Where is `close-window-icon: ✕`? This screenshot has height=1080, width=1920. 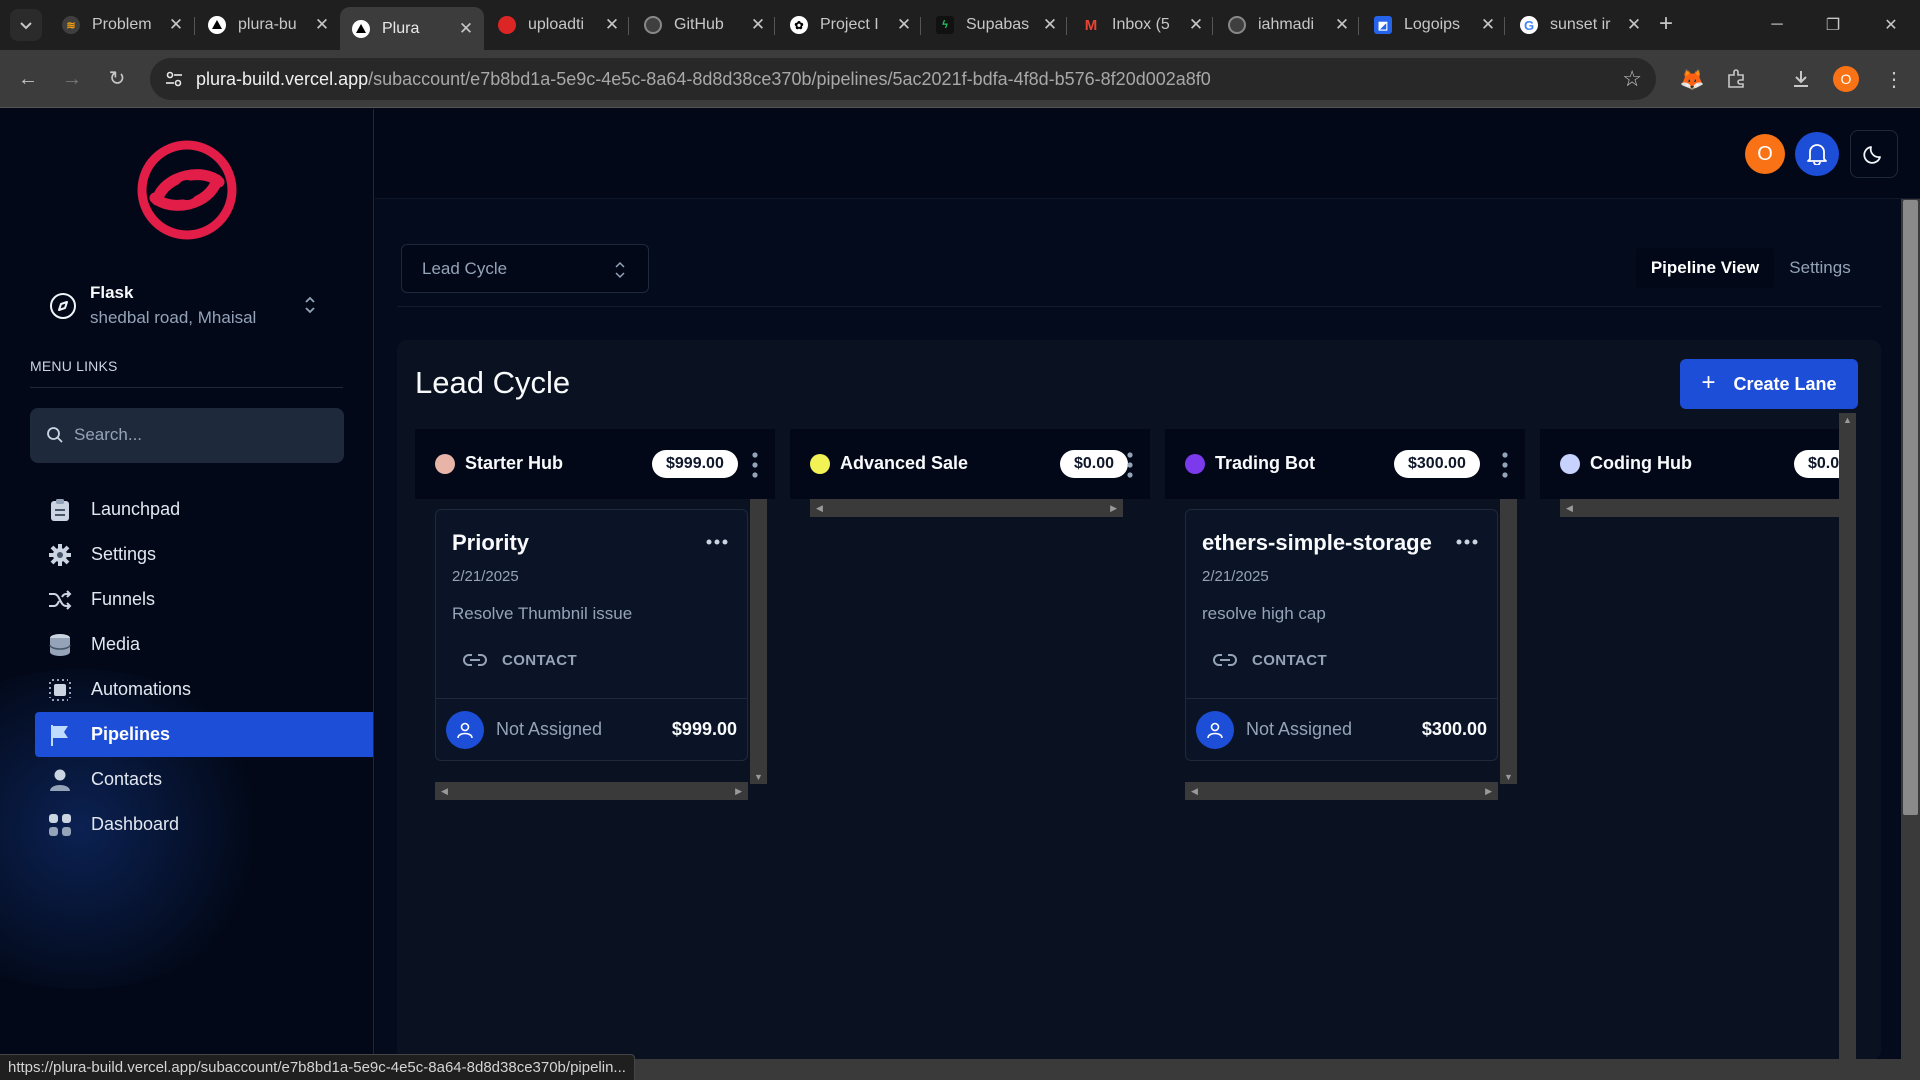 close-window-icon: ✕ is located at coordinates (1891, 25).